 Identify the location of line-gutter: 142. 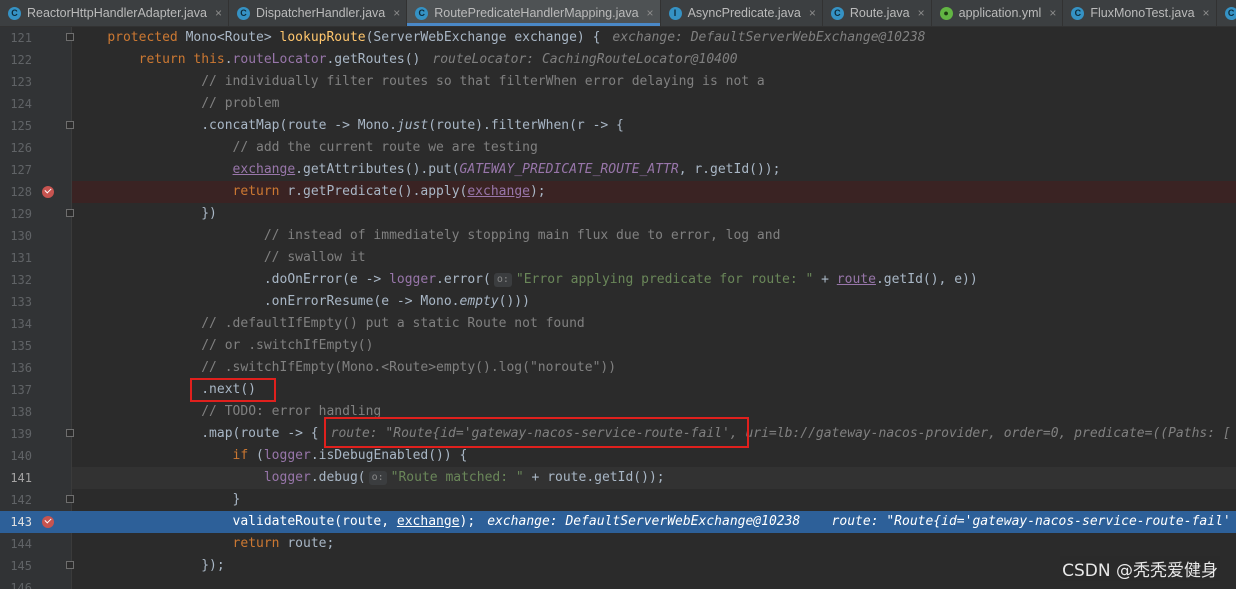
(37, 500).